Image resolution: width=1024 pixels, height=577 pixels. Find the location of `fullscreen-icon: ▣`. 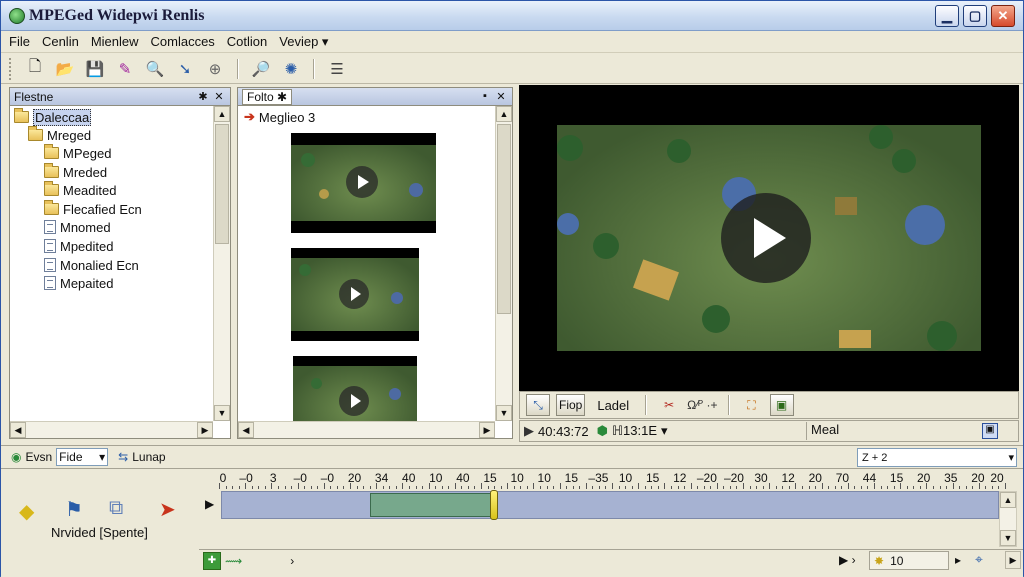

fullscreen-icon: ▣ is located at coordinates (990, 431).